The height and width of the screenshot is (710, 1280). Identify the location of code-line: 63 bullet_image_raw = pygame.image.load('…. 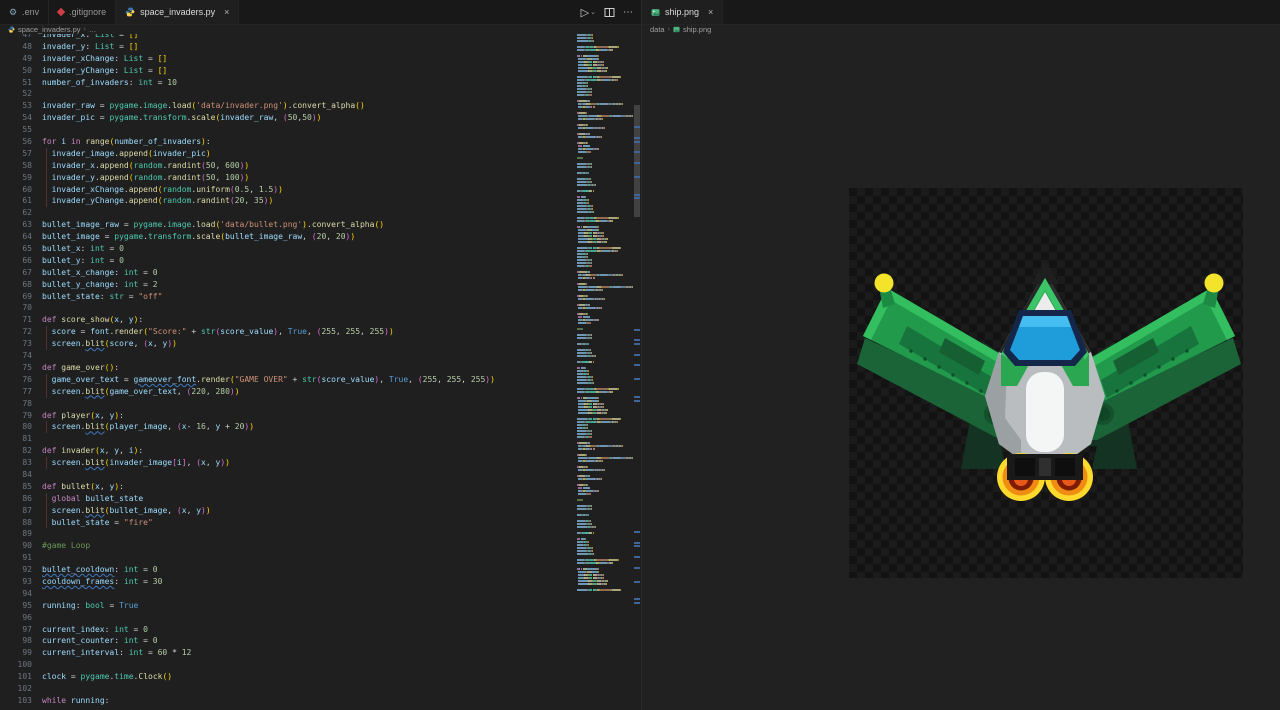
(287, 225).